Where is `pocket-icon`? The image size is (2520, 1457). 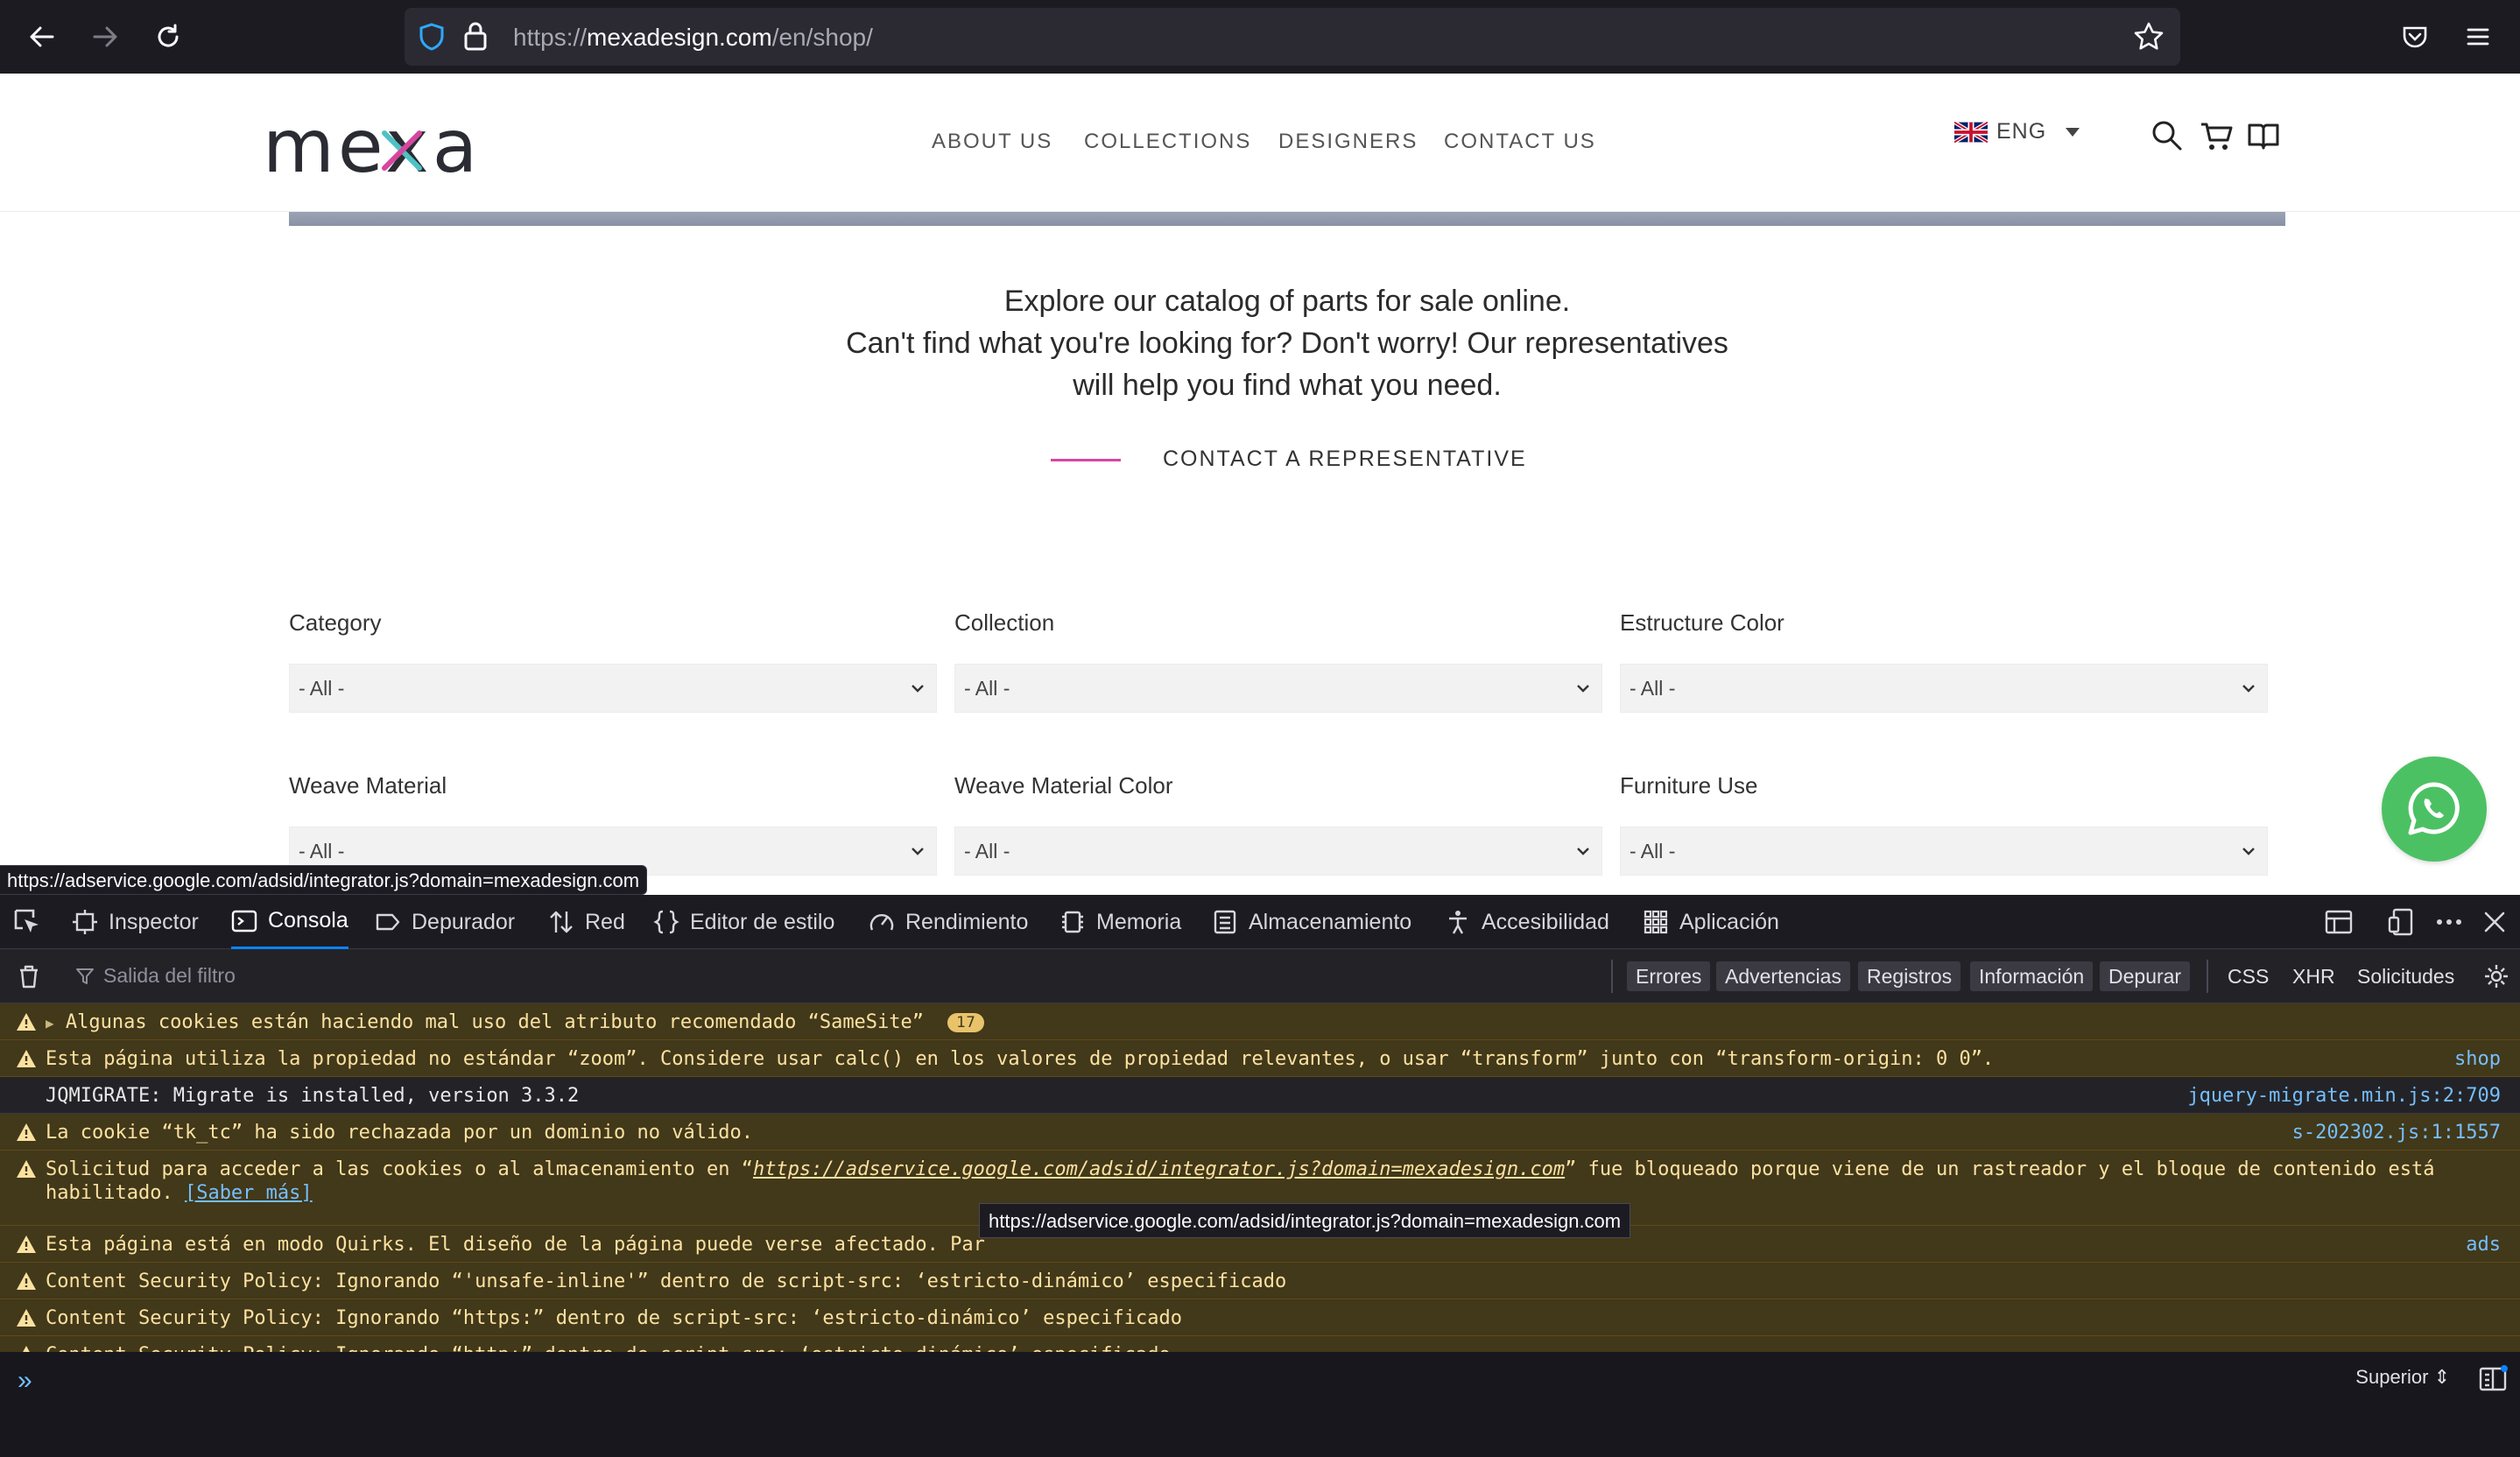 pocket-icon is located at coordinates (2415, 37).